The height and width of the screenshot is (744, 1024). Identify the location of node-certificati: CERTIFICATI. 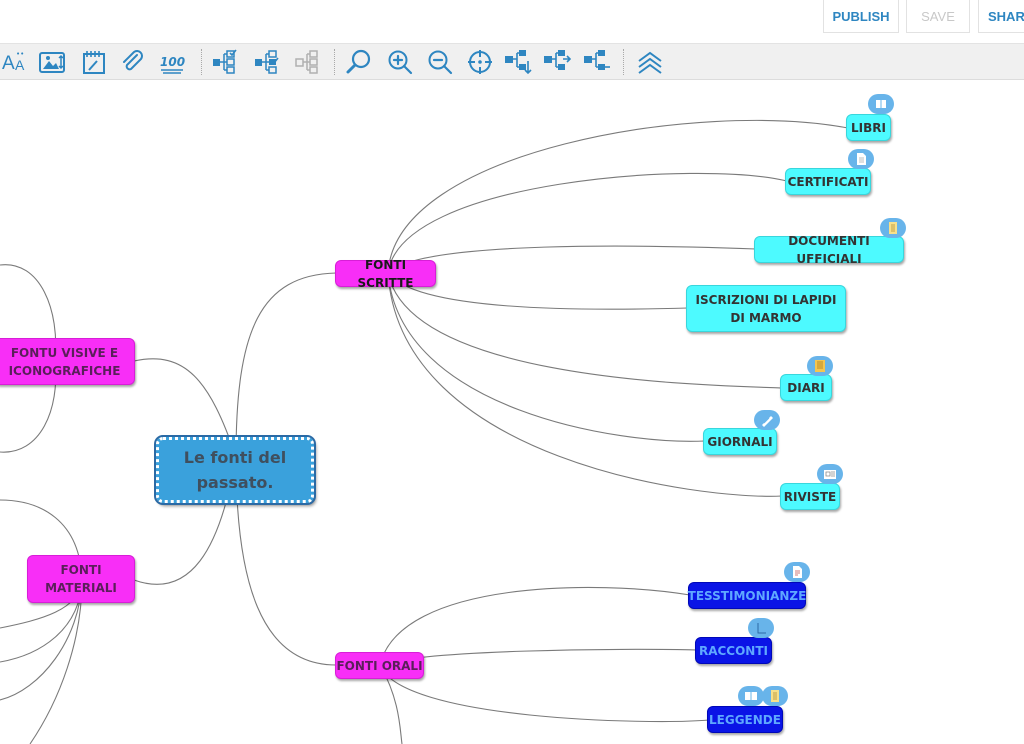
(828, 181).